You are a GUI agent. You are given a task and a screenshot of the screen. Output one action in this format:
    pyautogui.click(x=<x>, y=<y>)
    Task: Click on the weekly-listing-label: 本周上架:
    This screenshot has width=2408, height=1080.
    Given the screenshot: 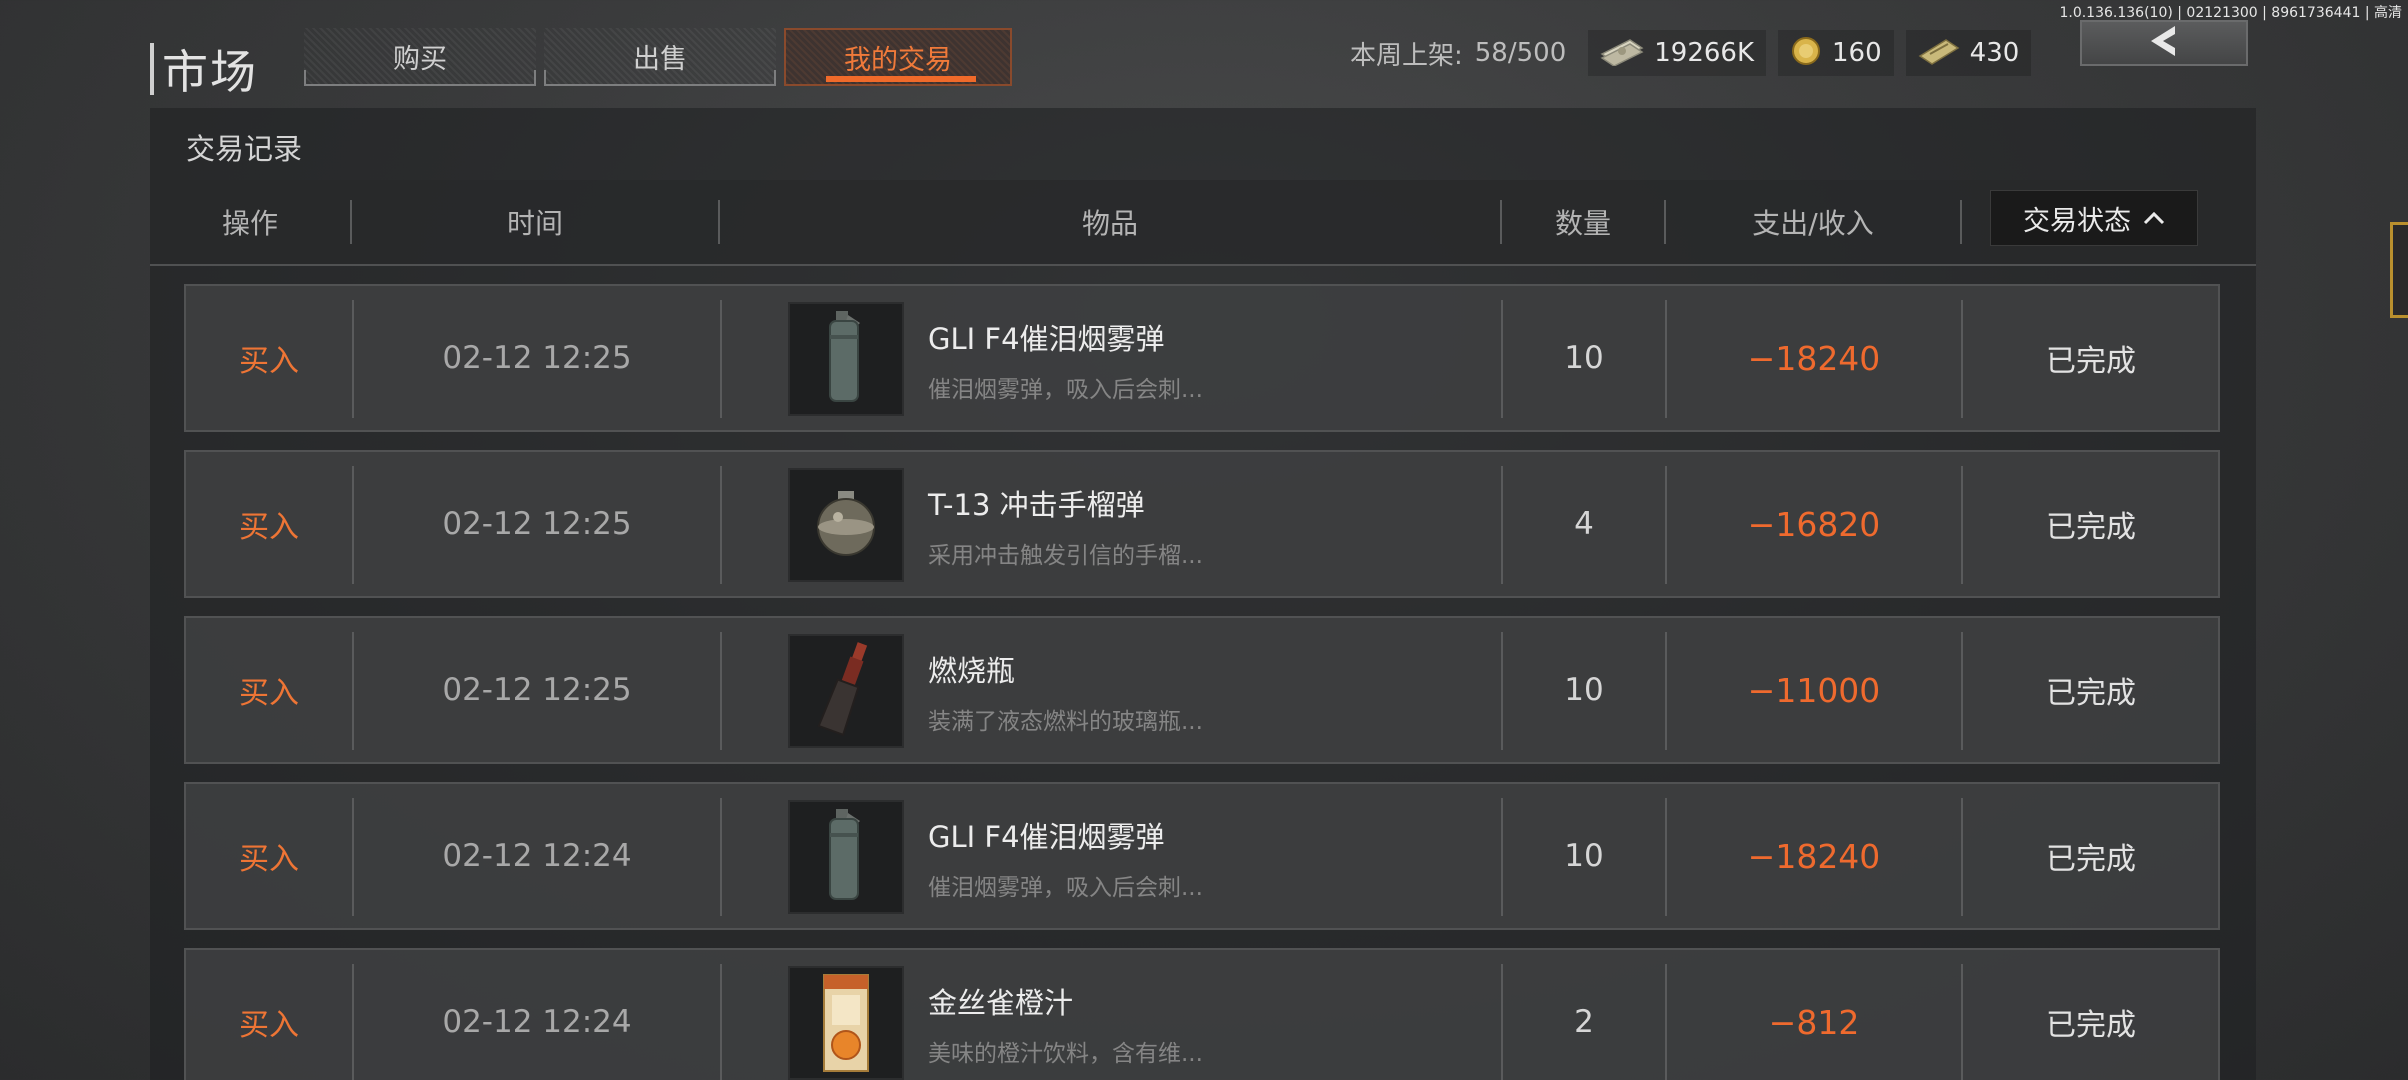 What is the action you would take?
    pyautogui.click(x=1406, y=55)
    